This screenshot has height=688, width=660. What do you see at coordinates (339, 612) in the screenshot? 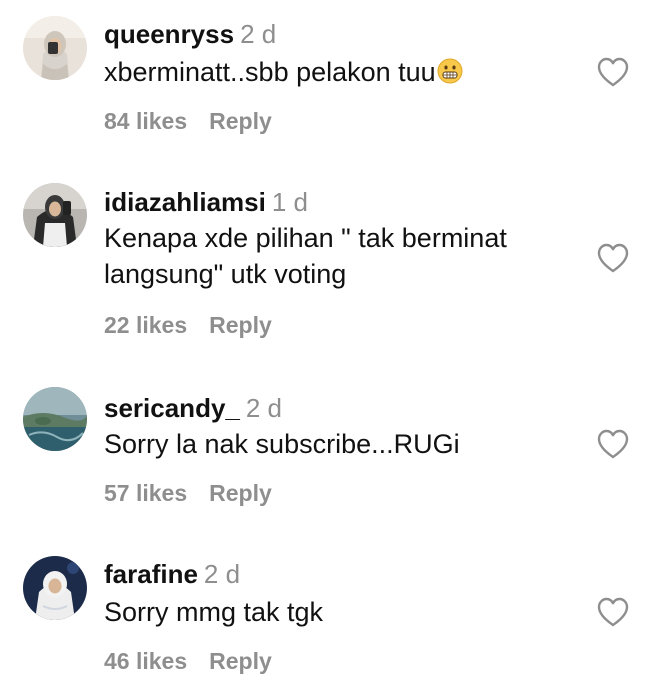
I see `comment-text: Sorry mmg tak tgk` at bounding box center [339, 612].